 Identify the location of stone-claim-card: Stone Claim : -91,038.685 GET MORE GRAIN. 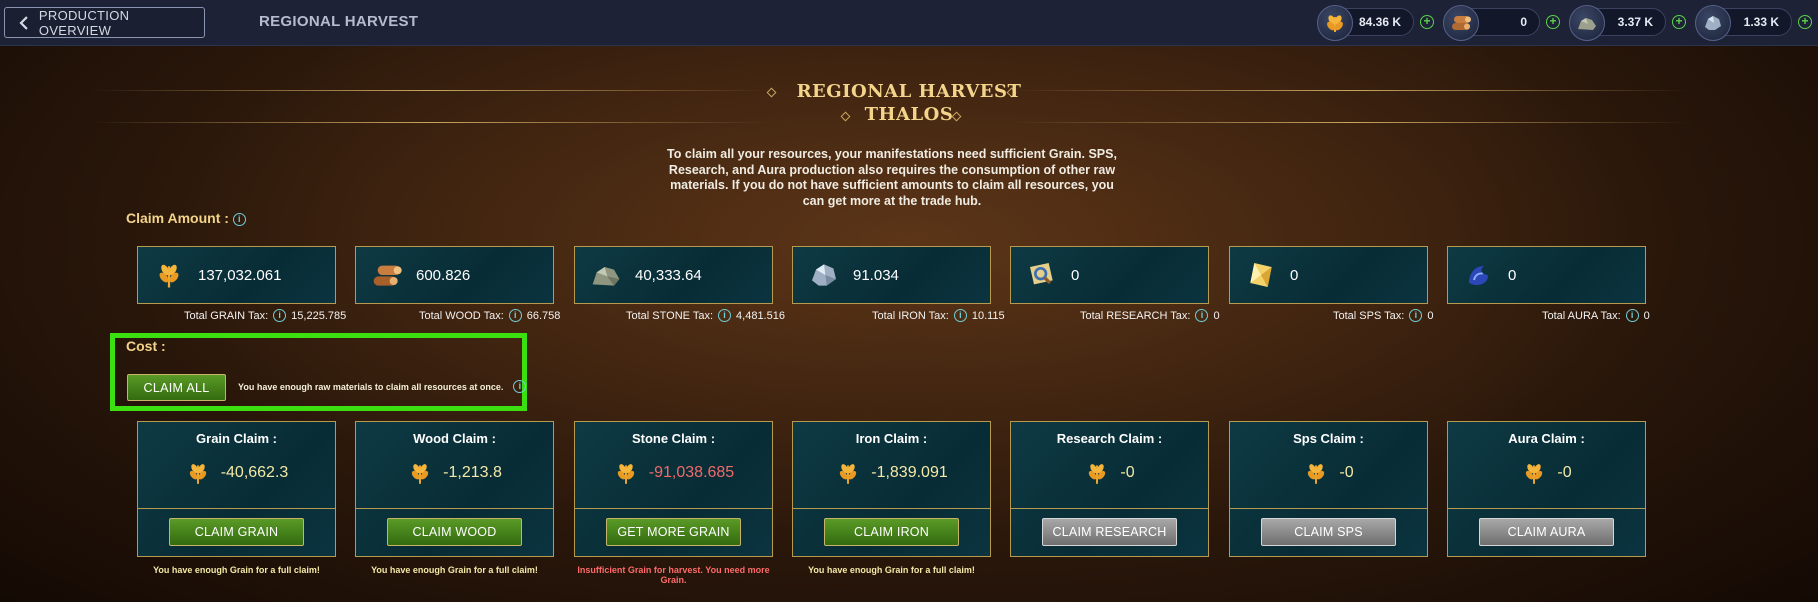
(673, 489).